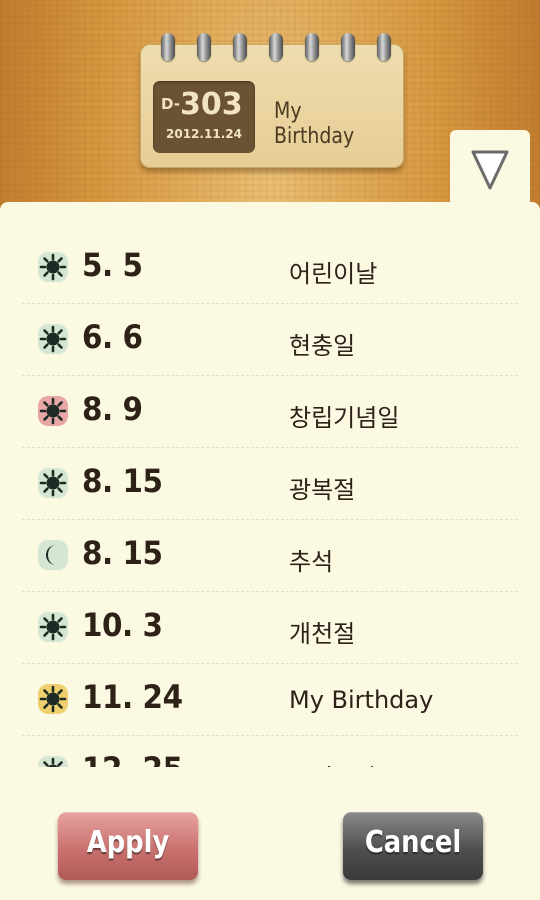 This screenshot has width=540, height=900. I want to click on dday-calendar-widget: D-303 2012.11.24 My Birthday, so click(272, 100).